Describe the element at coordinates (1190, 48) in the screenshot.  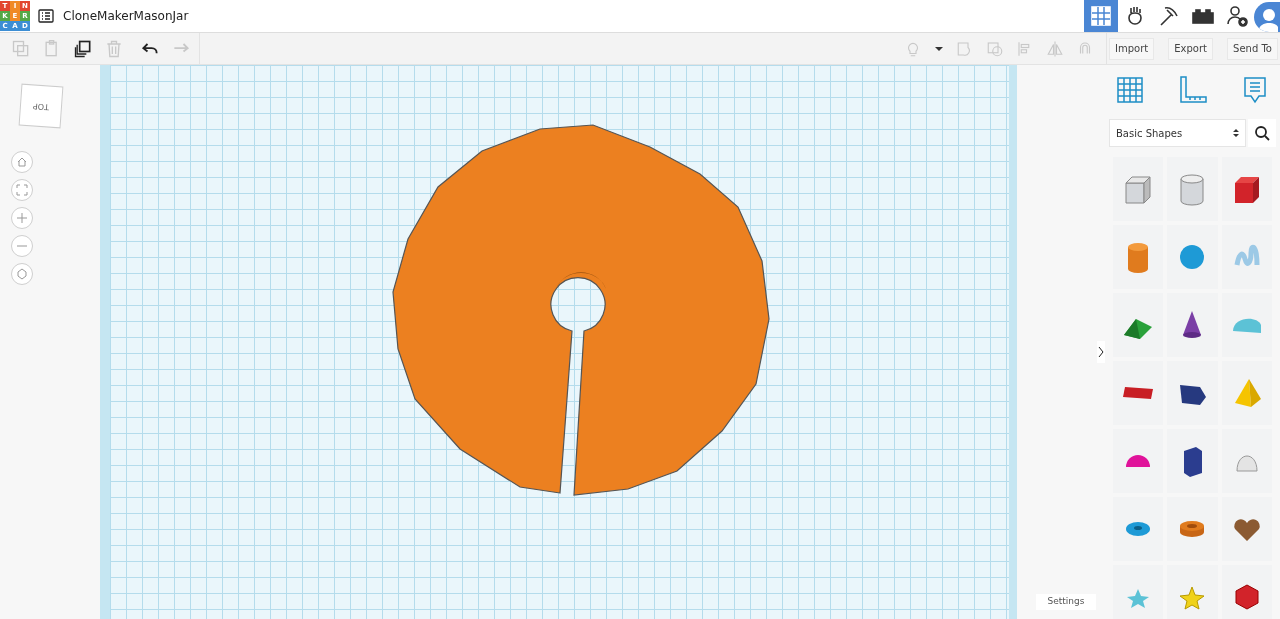
I see `action-button: Export` at that location.